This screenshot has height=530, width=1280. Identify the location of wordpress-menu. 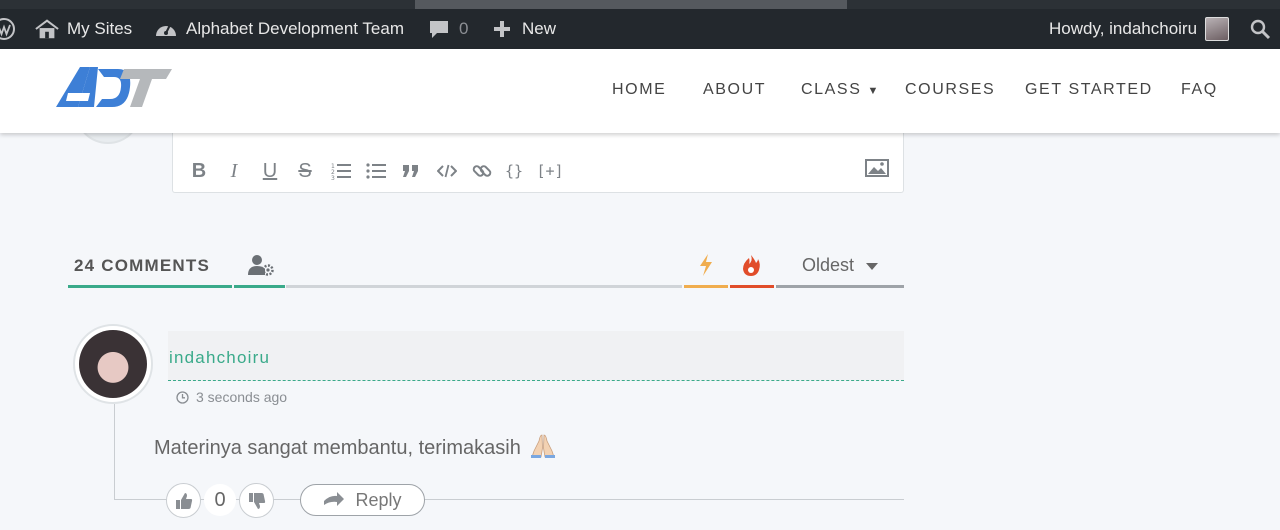
(8, 29).